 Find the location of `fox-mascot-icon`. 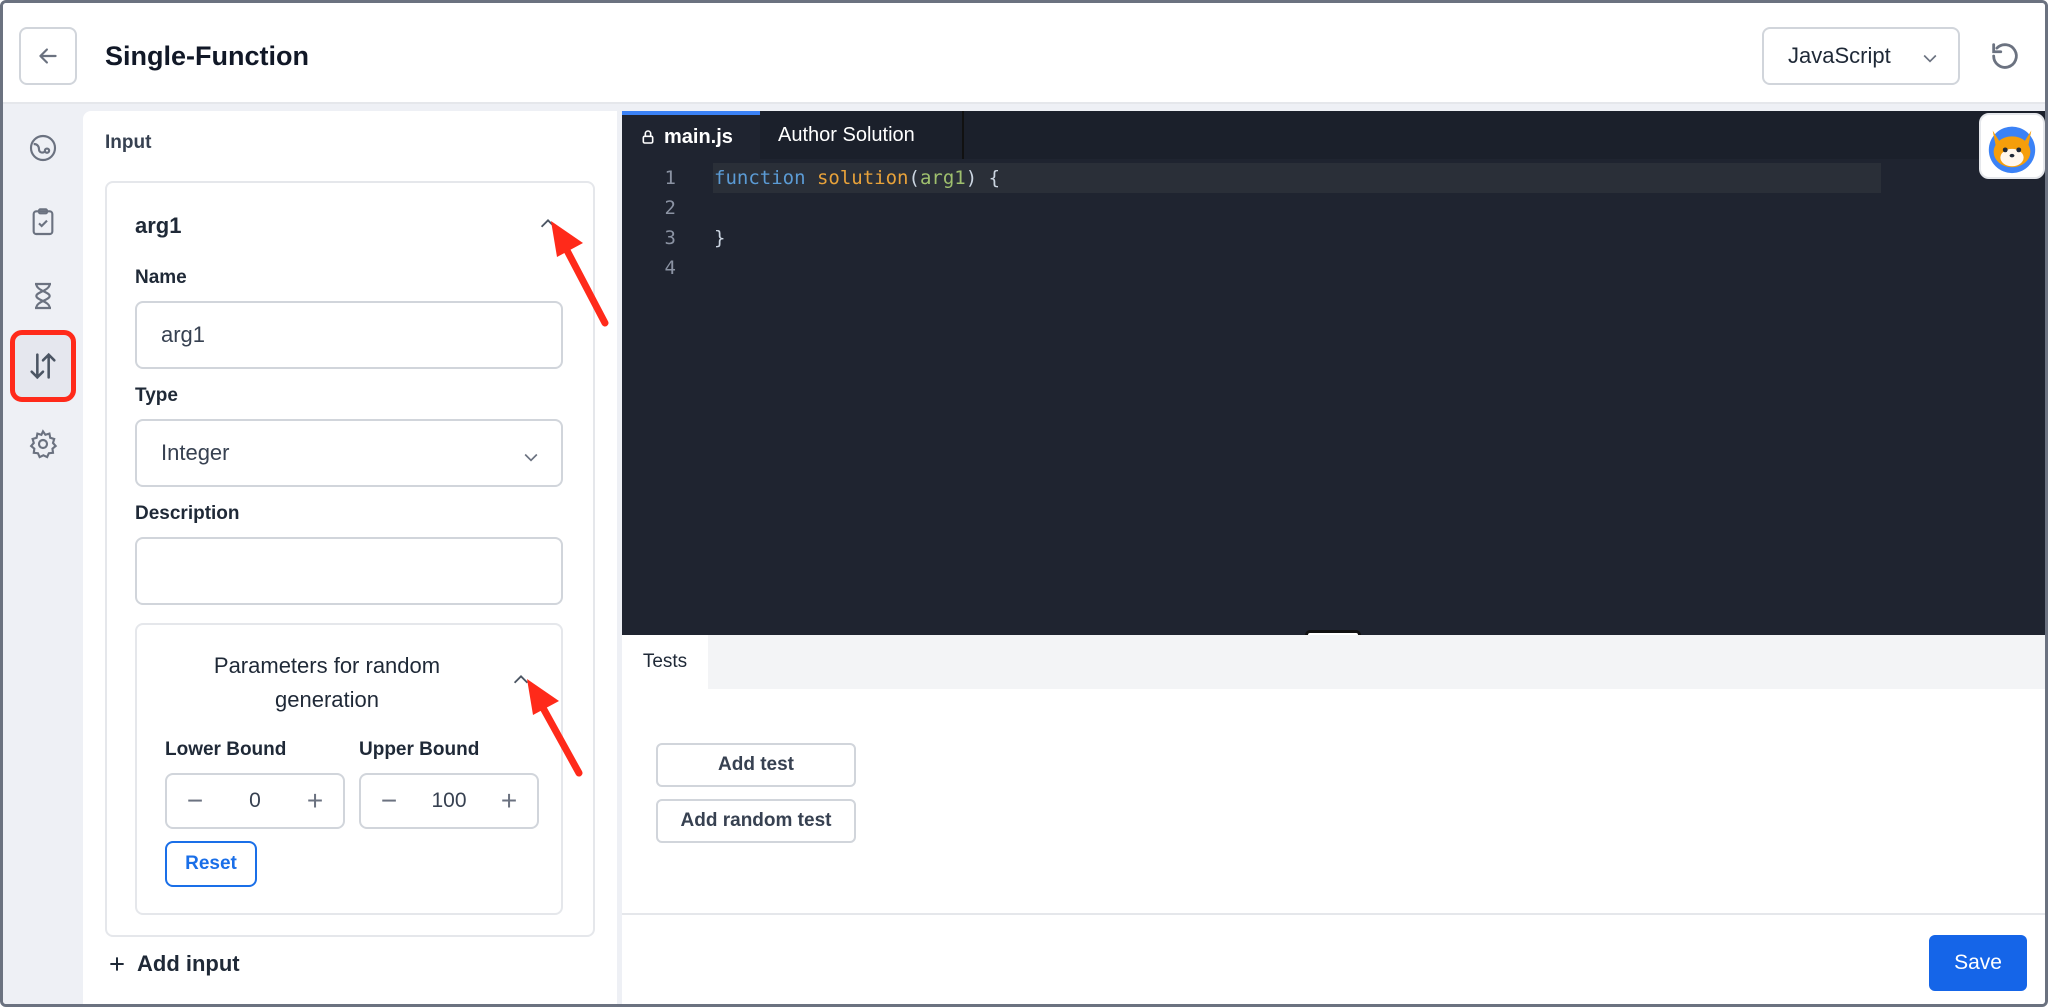

fox-mascot-icon is located at coordinates (2012, 150).